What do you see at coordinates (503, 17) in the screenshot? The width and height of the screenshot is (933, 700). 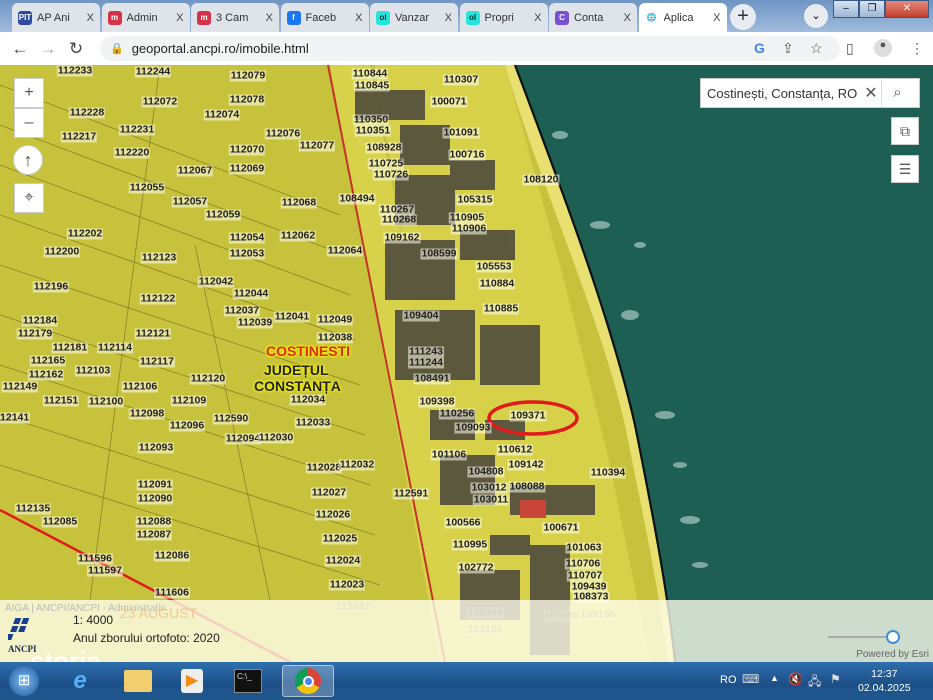 I see `tab: ol Propri X` at bounding box center [503, 17].